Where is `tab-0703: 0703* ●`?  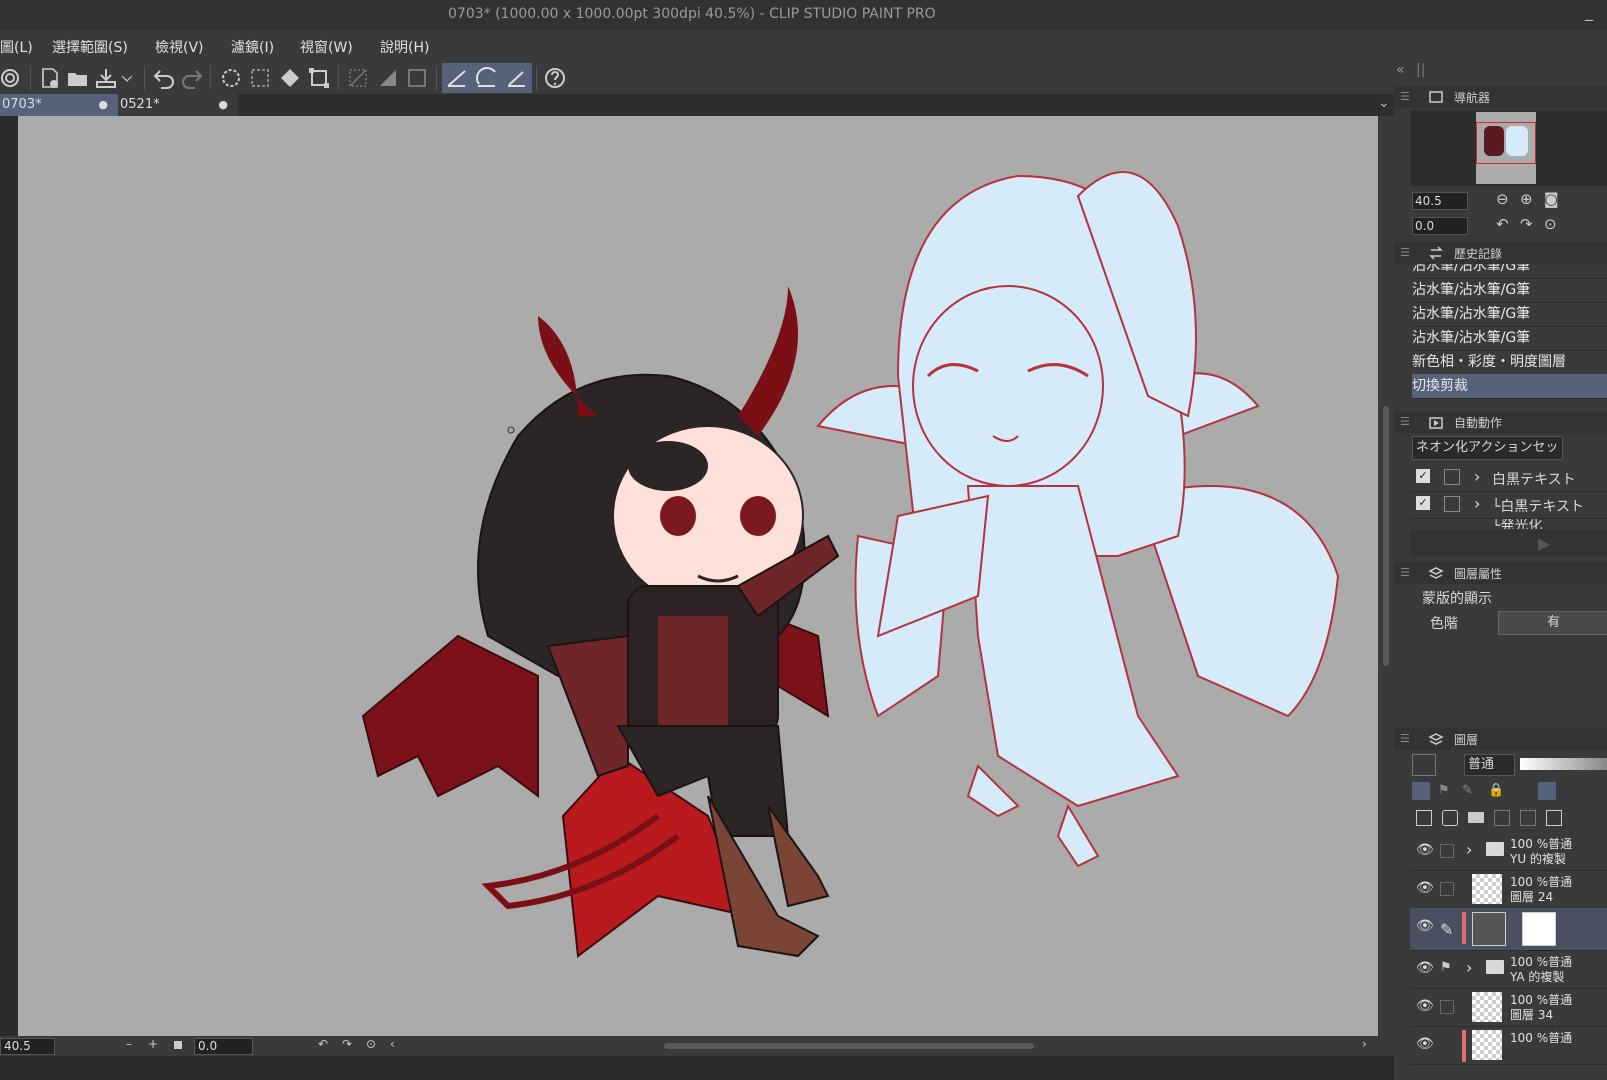 tab-0703: 0703* ● is located at coordinates (59, 105).